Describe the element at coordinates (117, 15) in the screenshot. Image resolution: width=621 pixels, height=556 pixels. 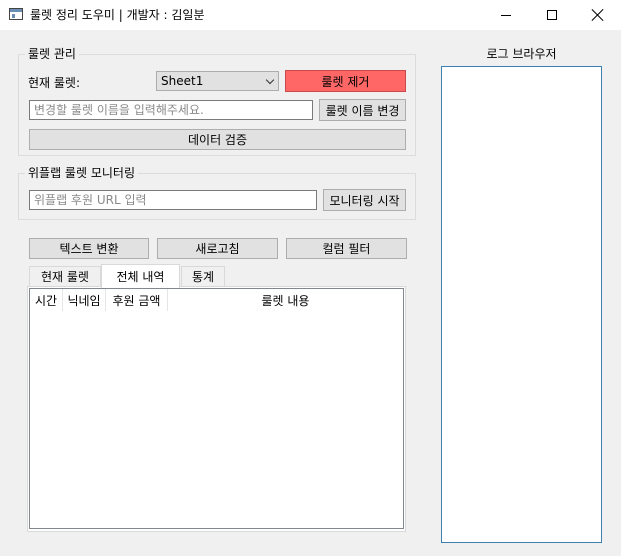
I see `window-title: 룰렛 정리 도우미 | 개발자 : 김일분` at that location.